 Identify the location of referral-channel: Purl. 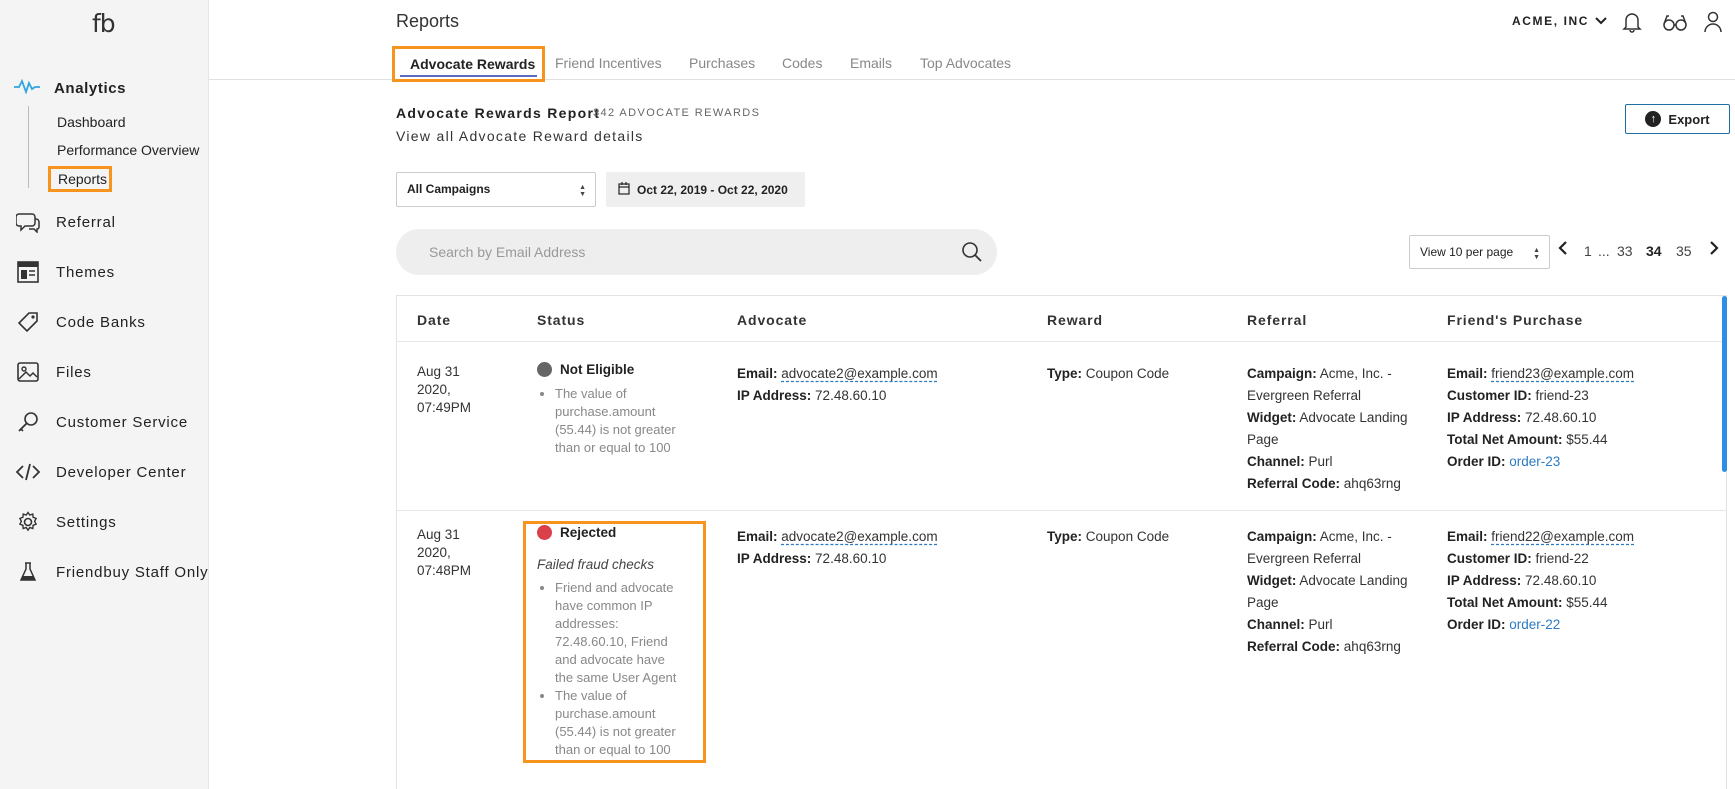
(1320, 624).